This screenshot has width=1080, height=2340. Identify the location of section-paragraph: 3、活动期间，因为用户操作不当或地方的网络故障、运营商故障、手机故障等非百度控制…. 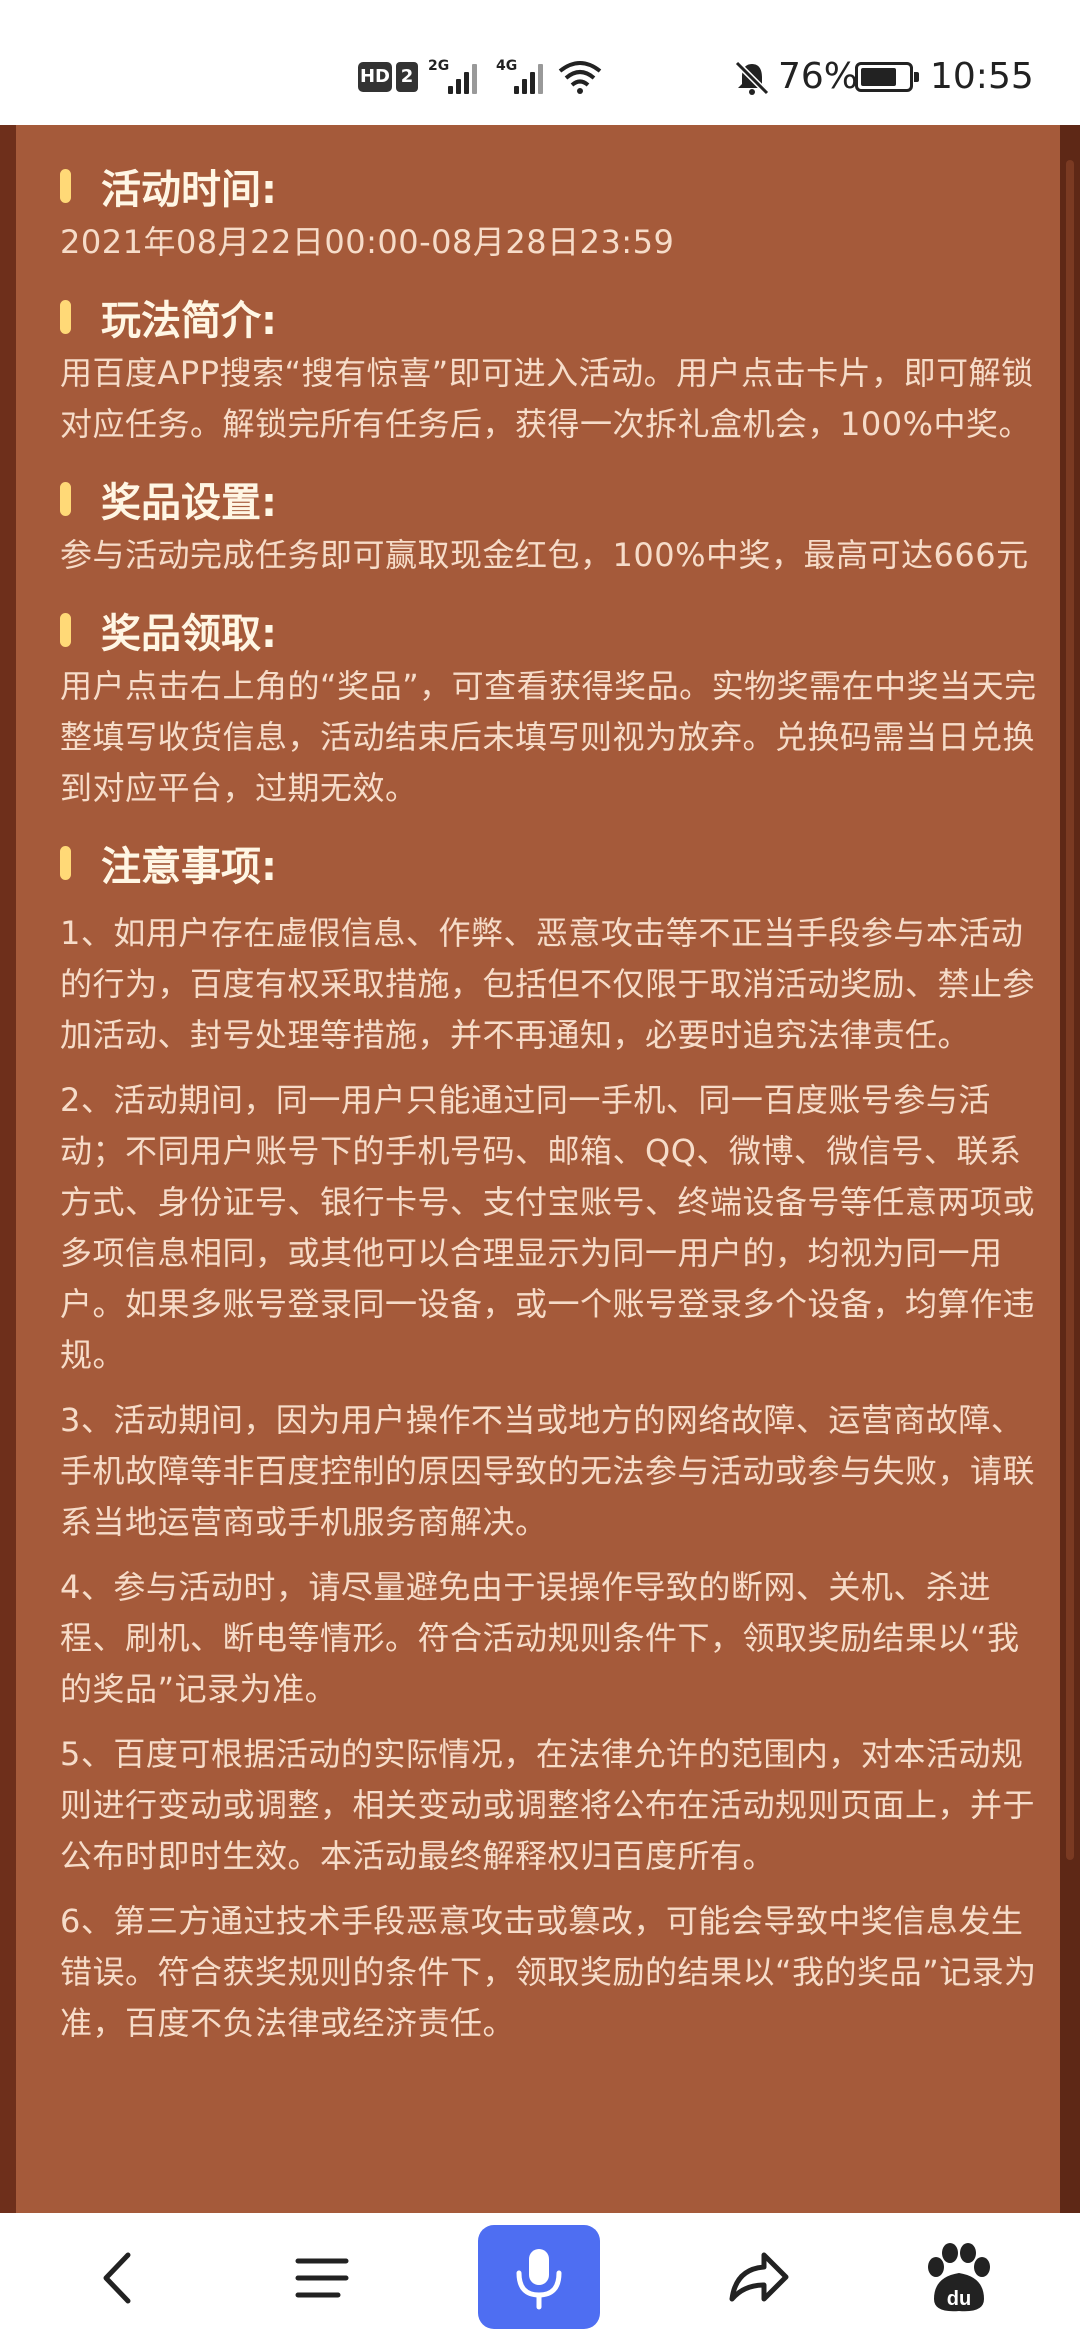
(548, 1471).